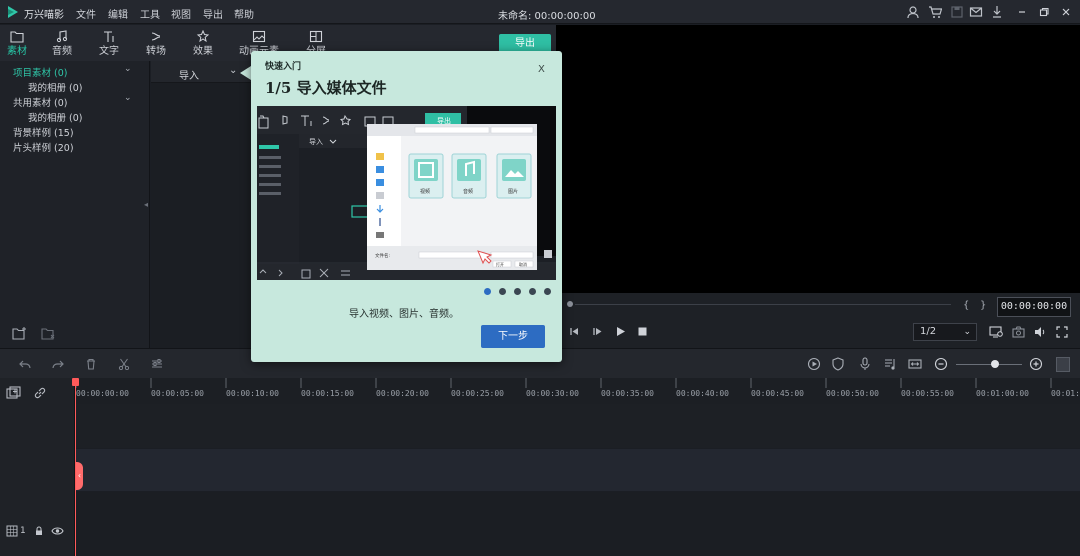 This screenshot has width=1080, height=556. What do you see at coordinates (203, 36) in the screenshot?
I see `effects-icon` at bounding box center [203, 36].